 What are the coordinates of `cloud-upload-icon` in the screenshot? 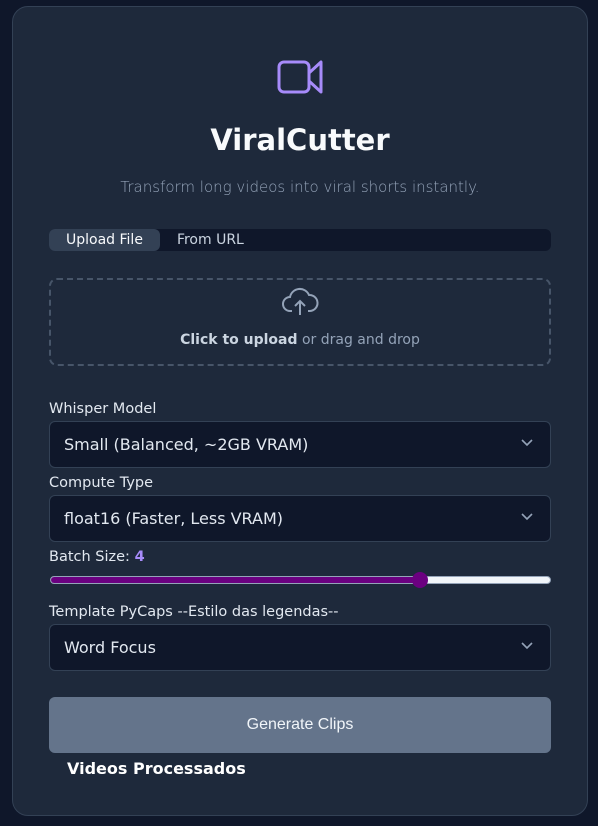 It's located at (300, 301).